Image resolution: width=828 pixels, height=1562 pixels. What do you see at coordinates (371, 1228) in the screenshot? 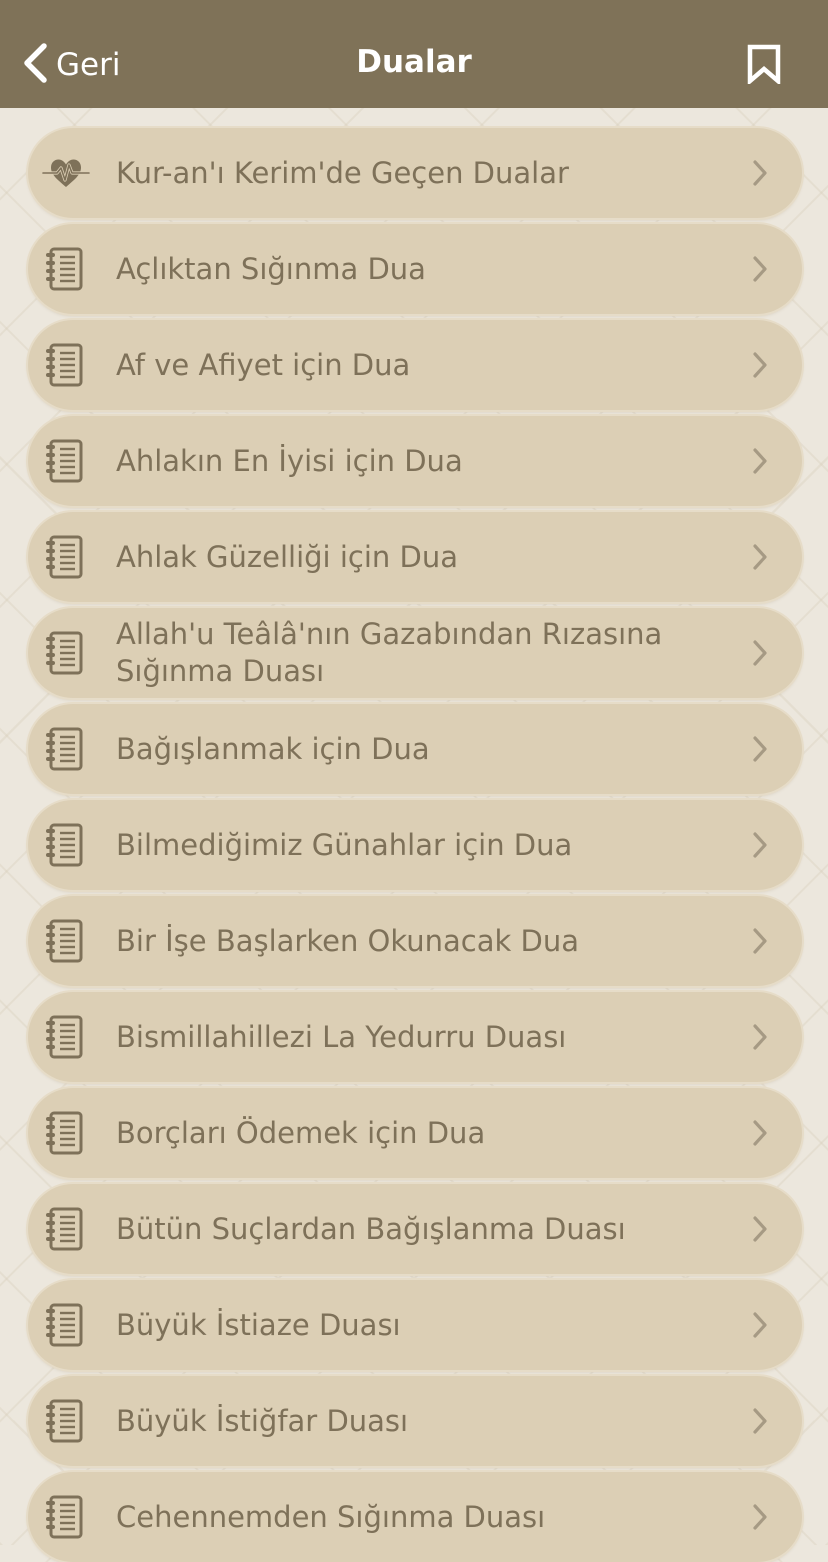
I see `list-item-label: Bütün Suçlardan Bağışlanma Duası` at bounding box center [371, 1228].